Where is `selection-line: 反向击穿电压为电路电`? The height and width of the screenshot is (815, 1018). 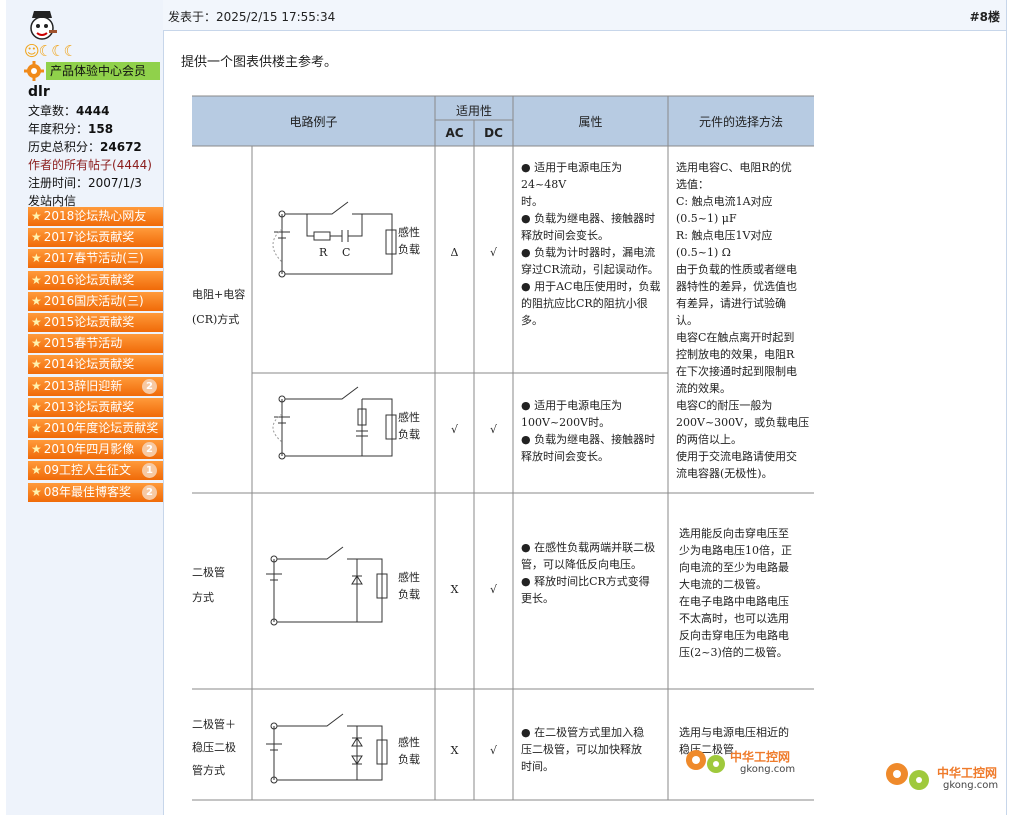 selection-line: 反向击穿电压为电路电 is located at coordinates (734, 635).